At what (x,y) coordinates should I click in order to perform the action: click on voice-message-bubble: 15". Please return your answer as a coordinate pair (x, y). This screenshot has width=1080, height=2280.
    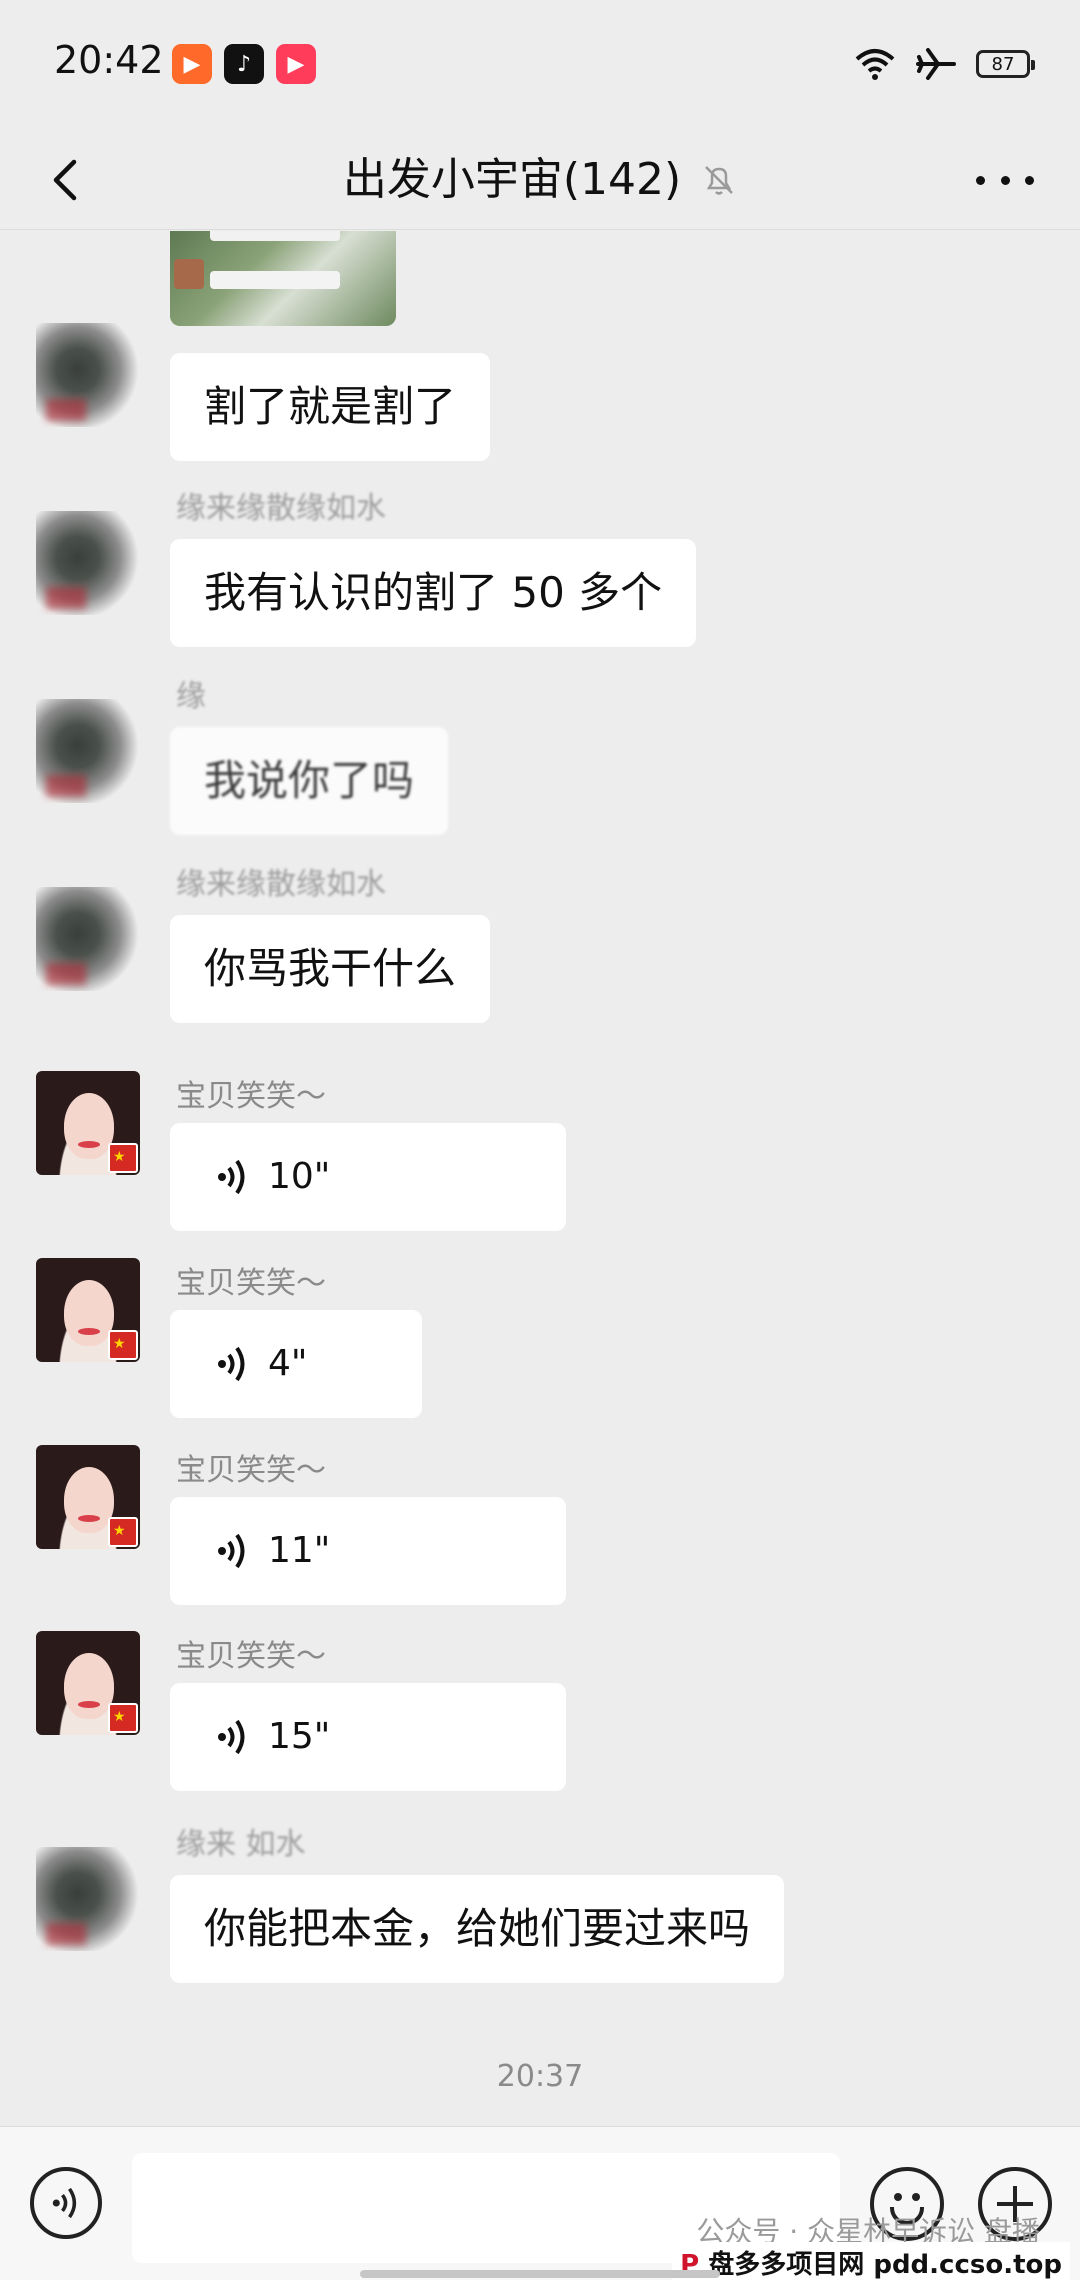
    Looking at the image, I should click on (368, 1737).